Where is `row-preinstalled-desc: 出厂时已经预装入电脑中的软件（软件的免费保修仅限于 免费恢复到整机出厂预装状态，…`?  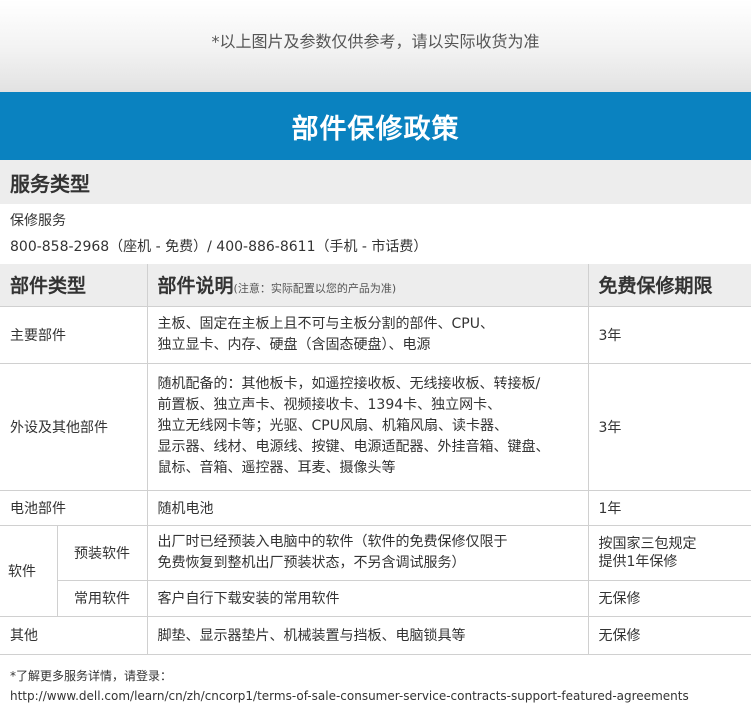
row-preinstalled-desc: 出厂时已经预装入电脑中的软件（软件的免费保修仅限于 免费恢复到整机出厂预装状态，… is located at coordinates (367, 552).